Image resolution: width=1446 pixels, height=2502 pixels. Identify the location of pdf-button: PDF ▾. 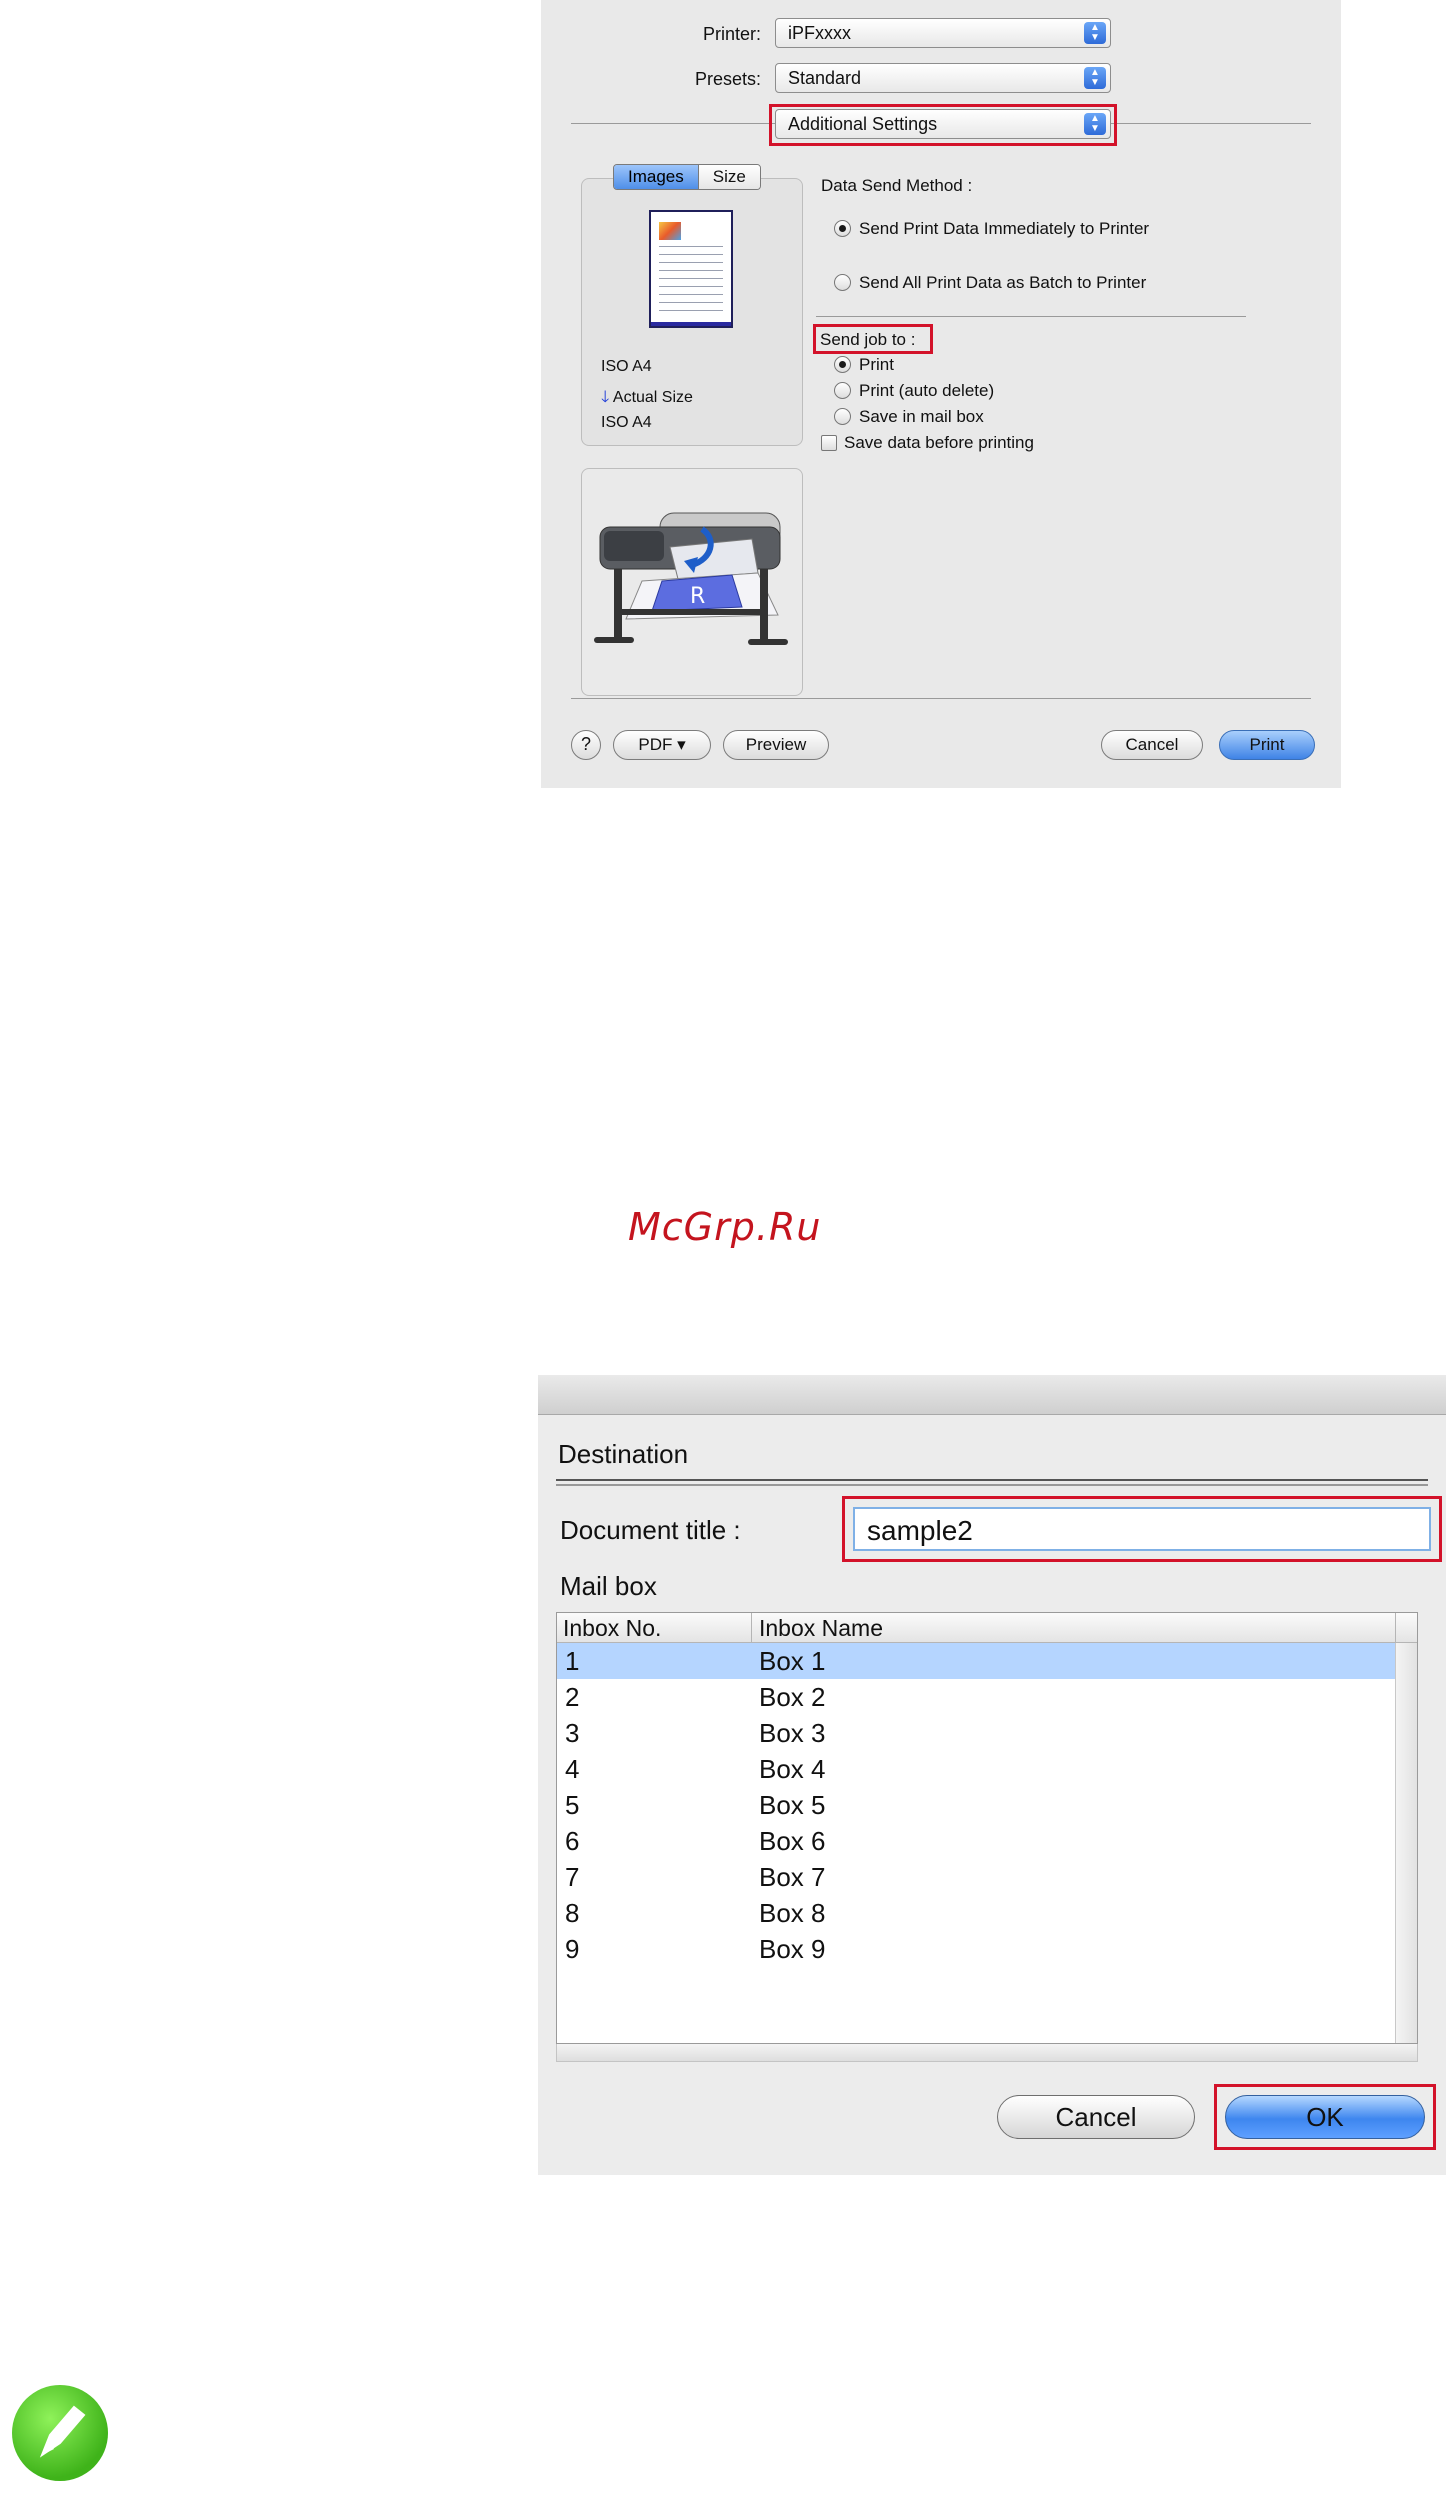
(662, 745).